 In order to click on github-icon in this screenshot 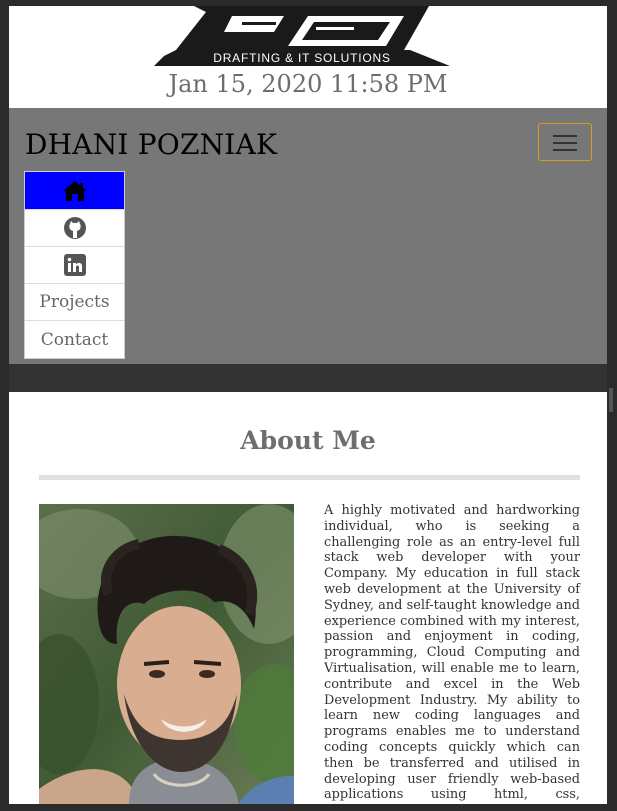, I will do `click(74, 228)`.